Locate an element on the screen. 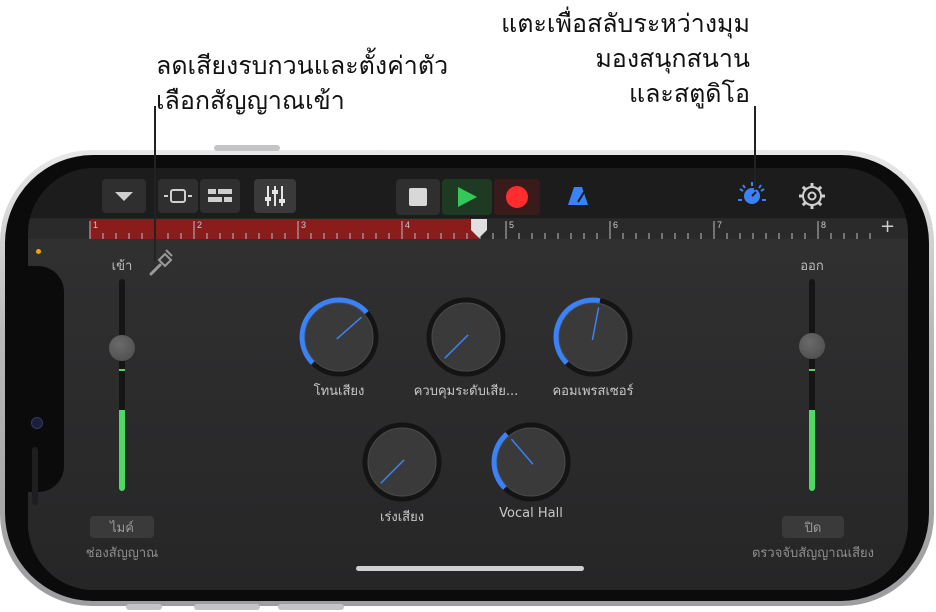  ruler-ticks is located at coordinates (480, 230).